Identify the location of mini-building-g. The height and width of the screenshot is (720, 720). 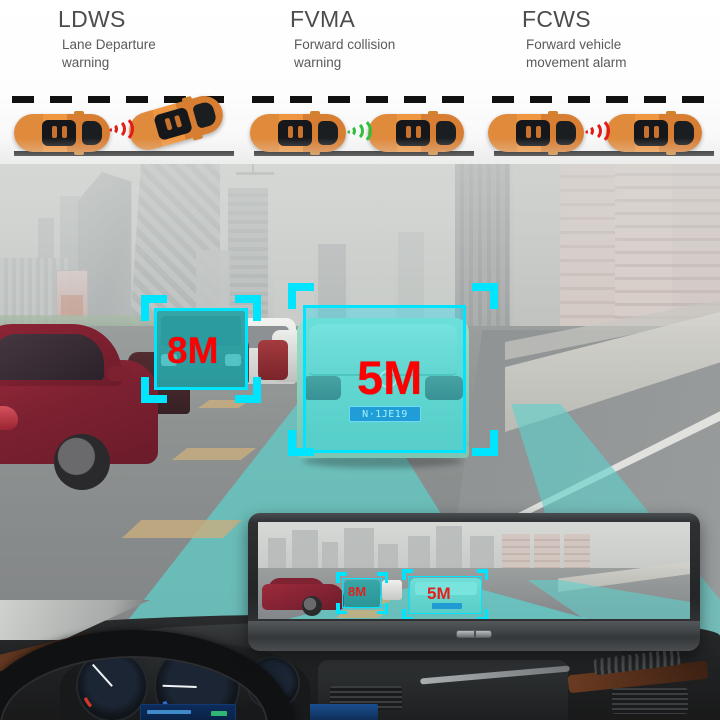
(449, 550).